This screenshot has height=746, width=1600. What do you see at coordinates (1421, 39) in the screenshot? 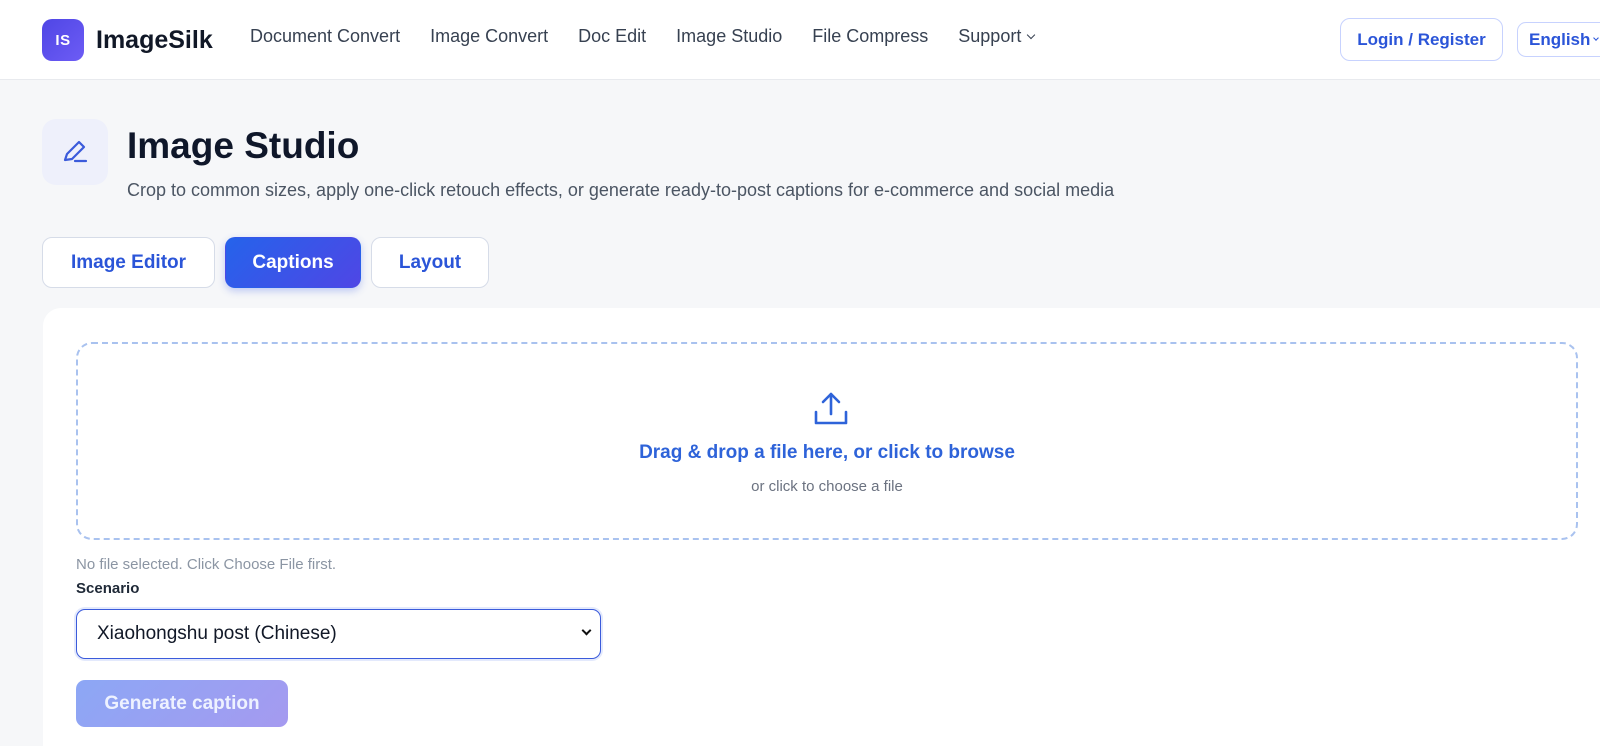
I see `login-register-button: Login / Register` at bounding box center [1421, 39].